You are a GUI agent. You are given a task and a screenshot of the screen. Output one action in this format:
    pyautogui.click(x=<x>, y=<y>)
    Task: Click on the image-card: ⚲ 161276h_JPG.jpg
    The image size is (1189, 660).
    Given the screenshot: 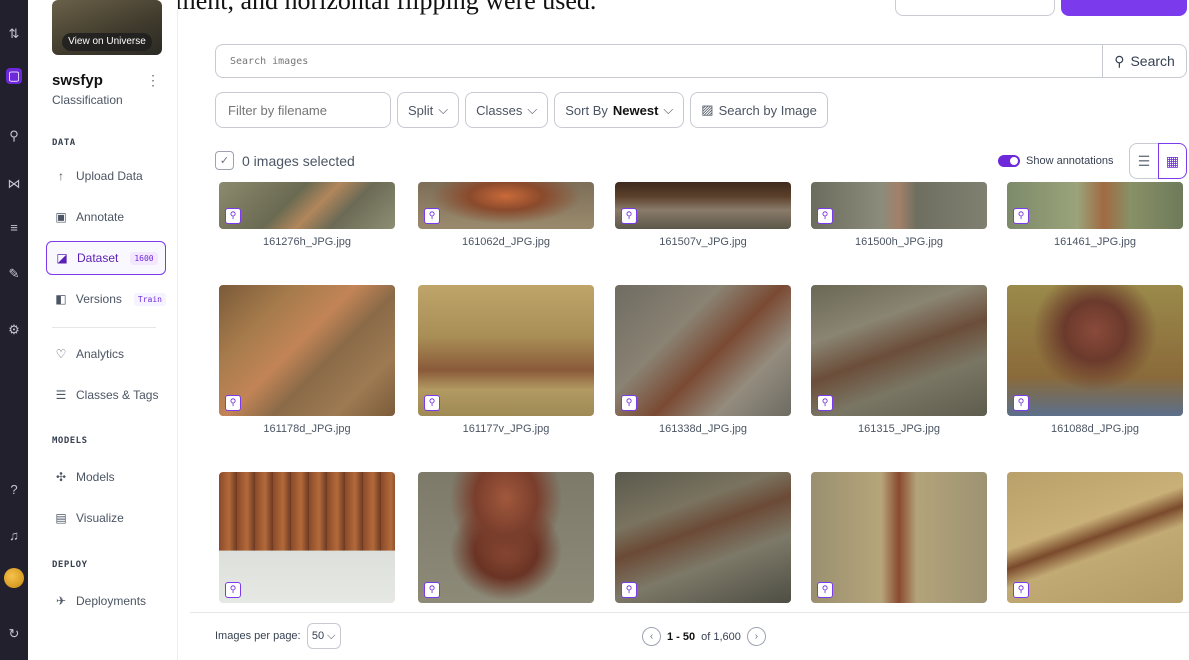 What is the action you would take?
    pyautogui.click(x=307, y=215)
    